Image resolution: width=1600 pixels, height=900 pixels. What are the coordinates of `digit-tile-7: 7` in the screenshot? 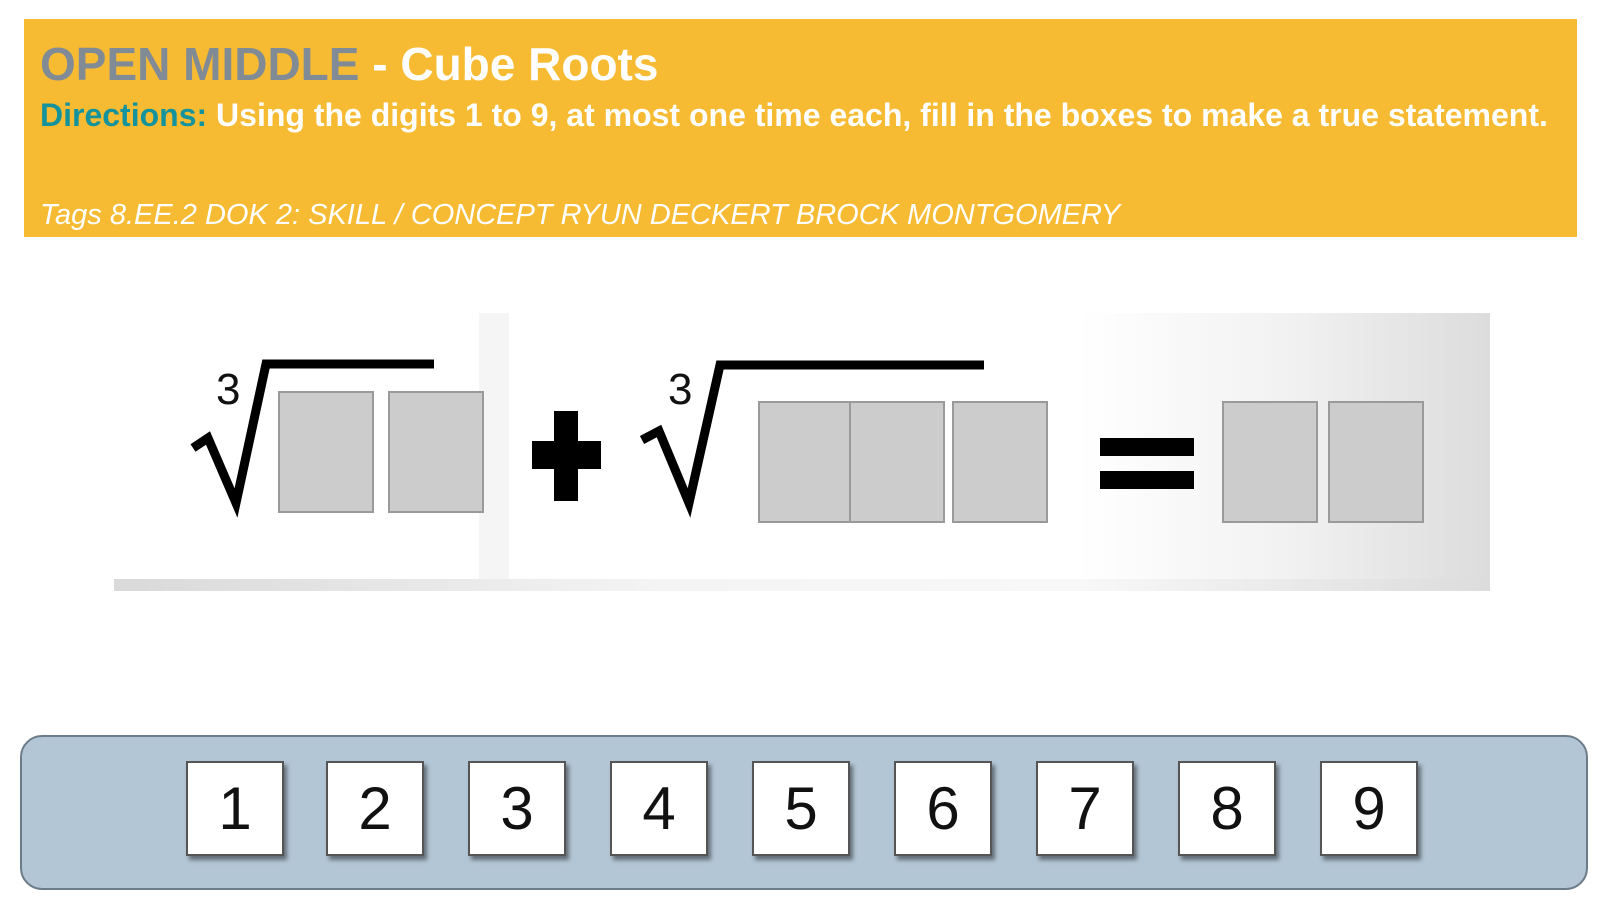 It's located at (1085, 808).